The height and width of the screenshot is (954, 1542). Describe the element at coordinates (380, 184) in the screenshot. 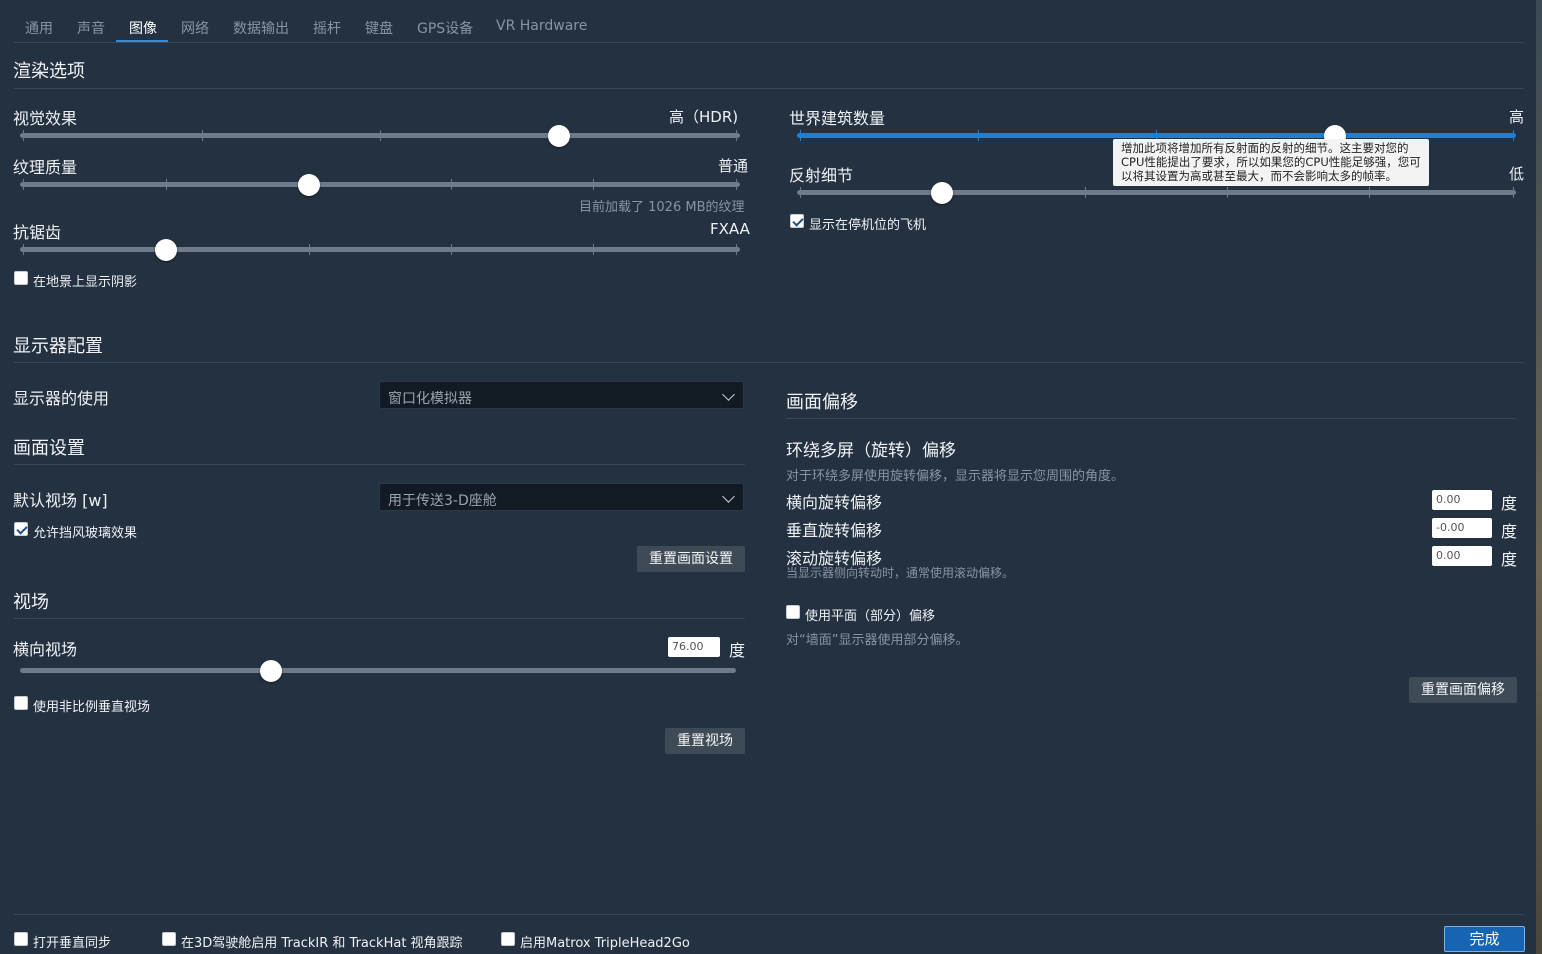

I see `texture-quality-slider` at that location.